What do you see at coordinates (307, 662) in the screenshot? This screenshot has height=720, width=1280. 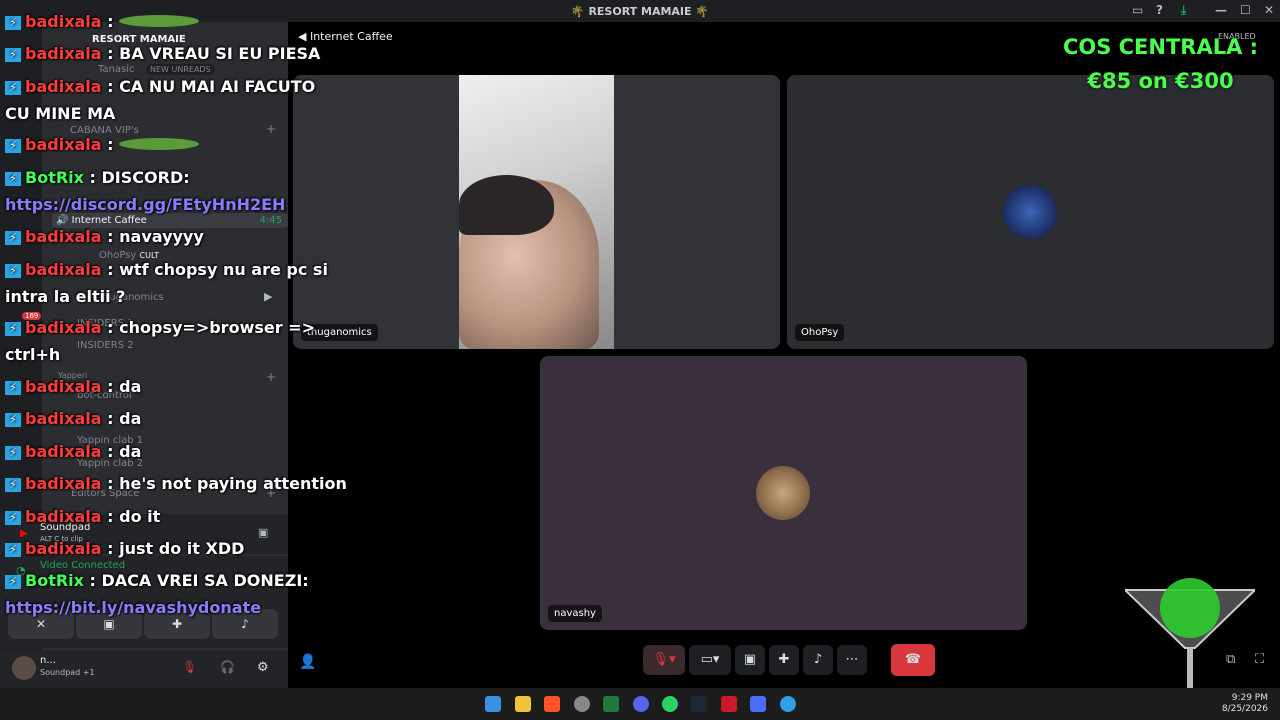 I see `add-person-icon: 👤` at bounding box center [307, 662].